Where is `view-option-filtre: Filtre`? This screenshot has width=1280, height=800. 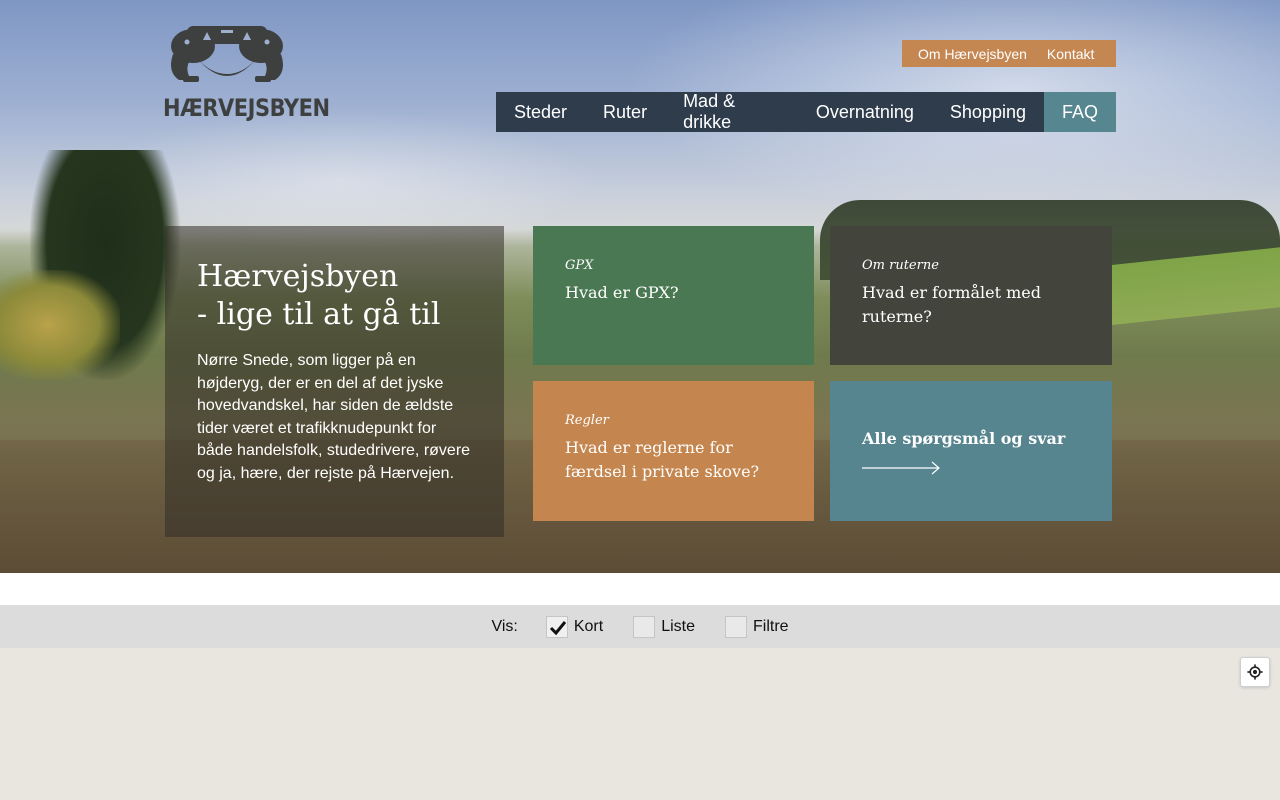 view-option-filtre: Filtre is located at coordinates (756, 626).